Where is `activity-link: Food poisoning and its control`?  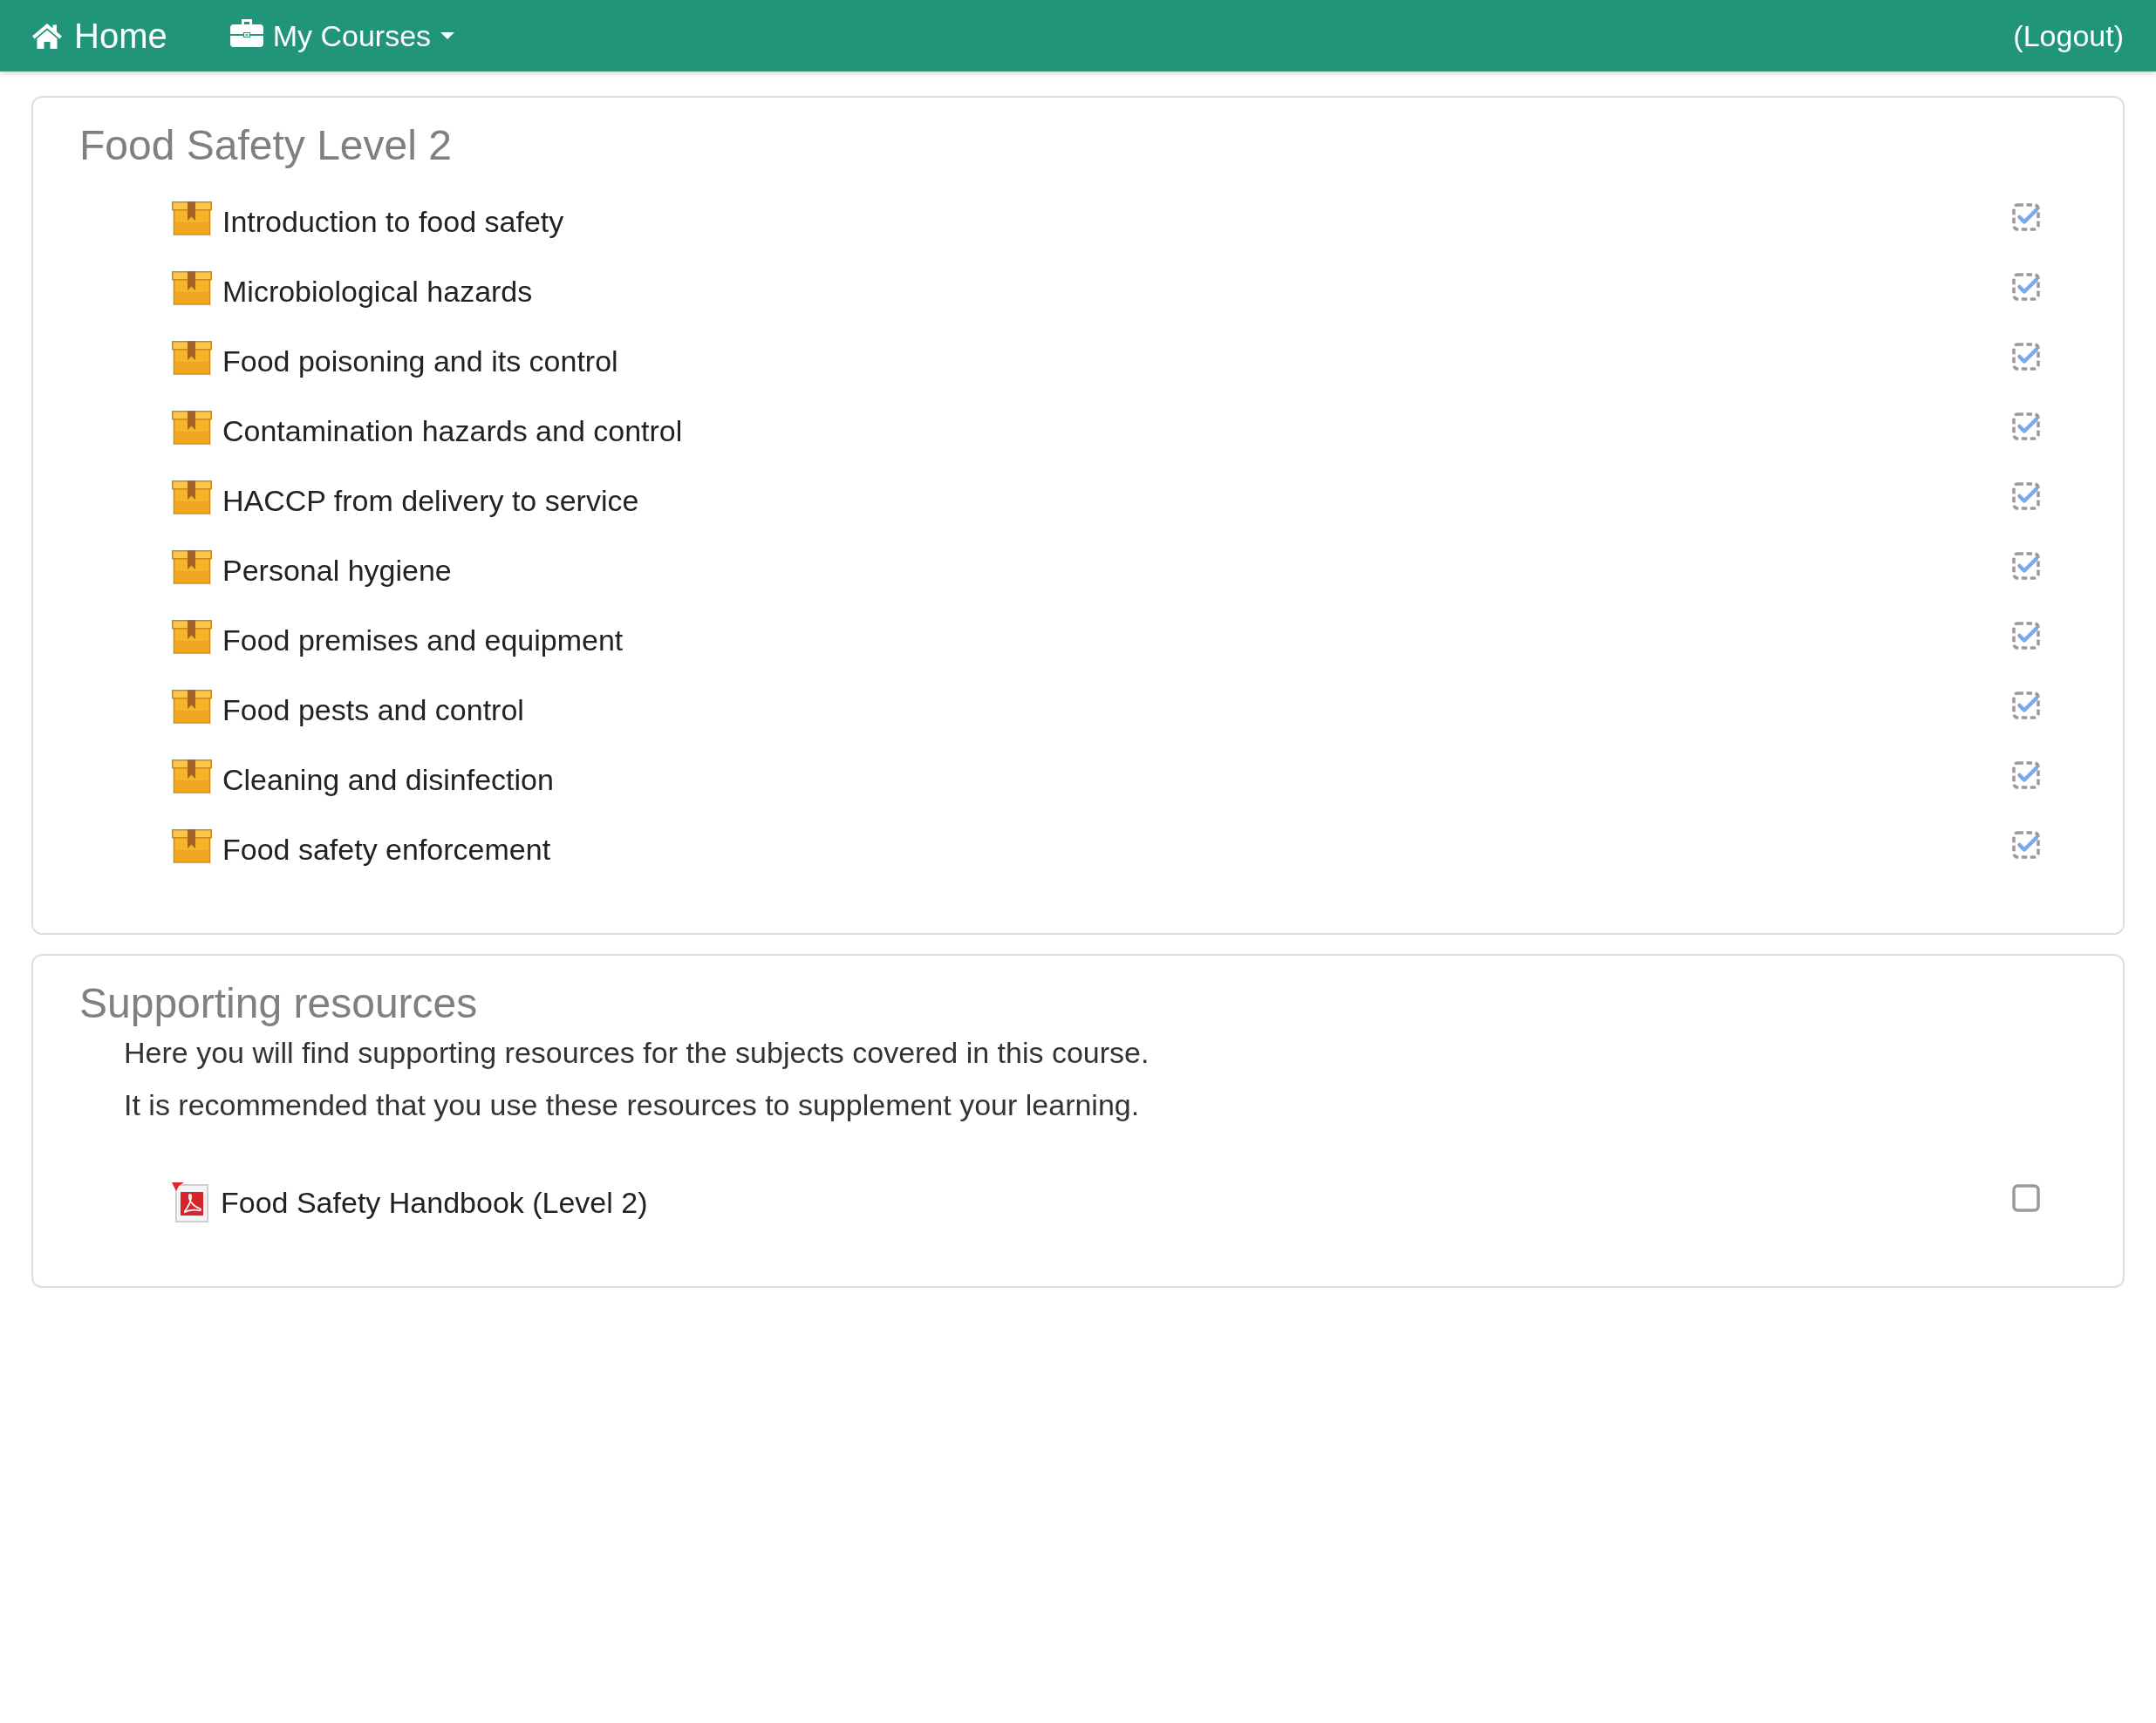 activity-link: Food poisoning and its control is located at coordinates (420, 361).